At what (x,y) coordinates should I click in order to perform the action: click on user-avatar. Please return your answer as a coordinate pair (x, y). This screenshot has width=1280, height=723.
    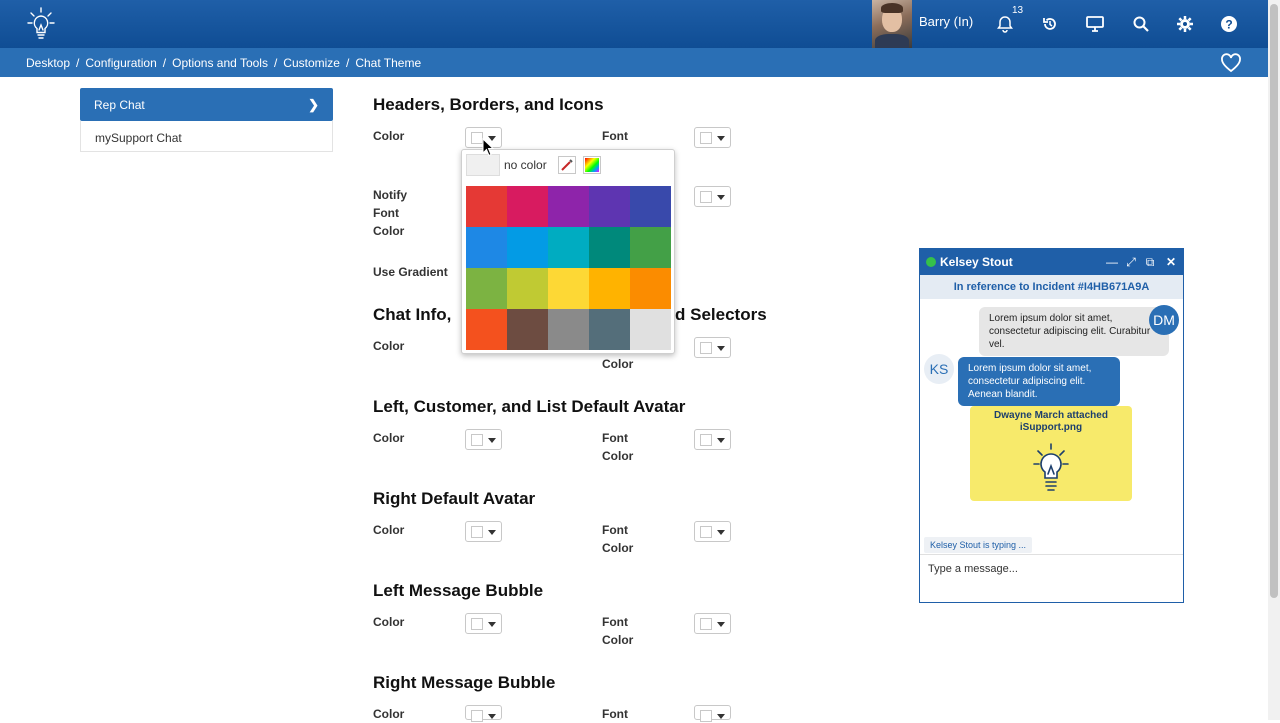
    Looking at the image, I should click on (892, 24).